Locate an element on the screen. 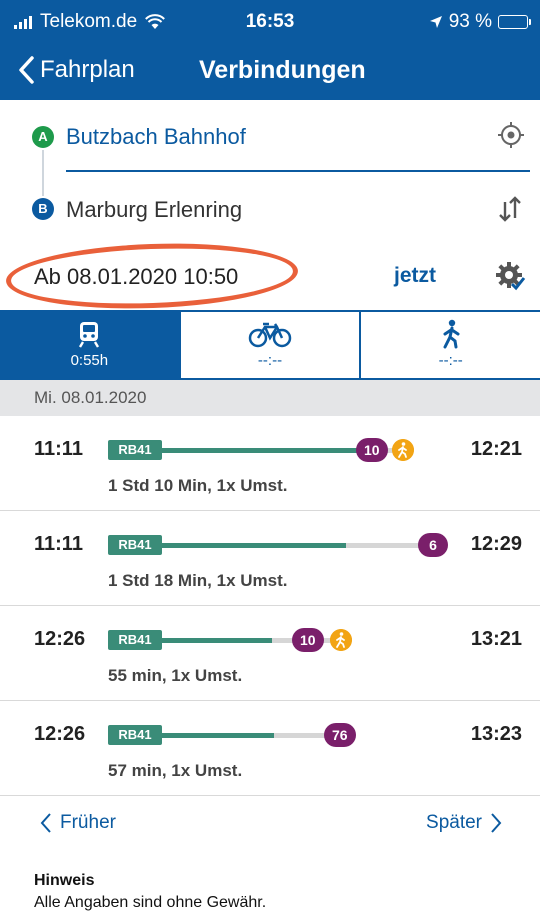 This screenshot has height=924, width=540. transport-mode-tabs: 0:55h --:-- --:-- is located at coordinates (270, 345).